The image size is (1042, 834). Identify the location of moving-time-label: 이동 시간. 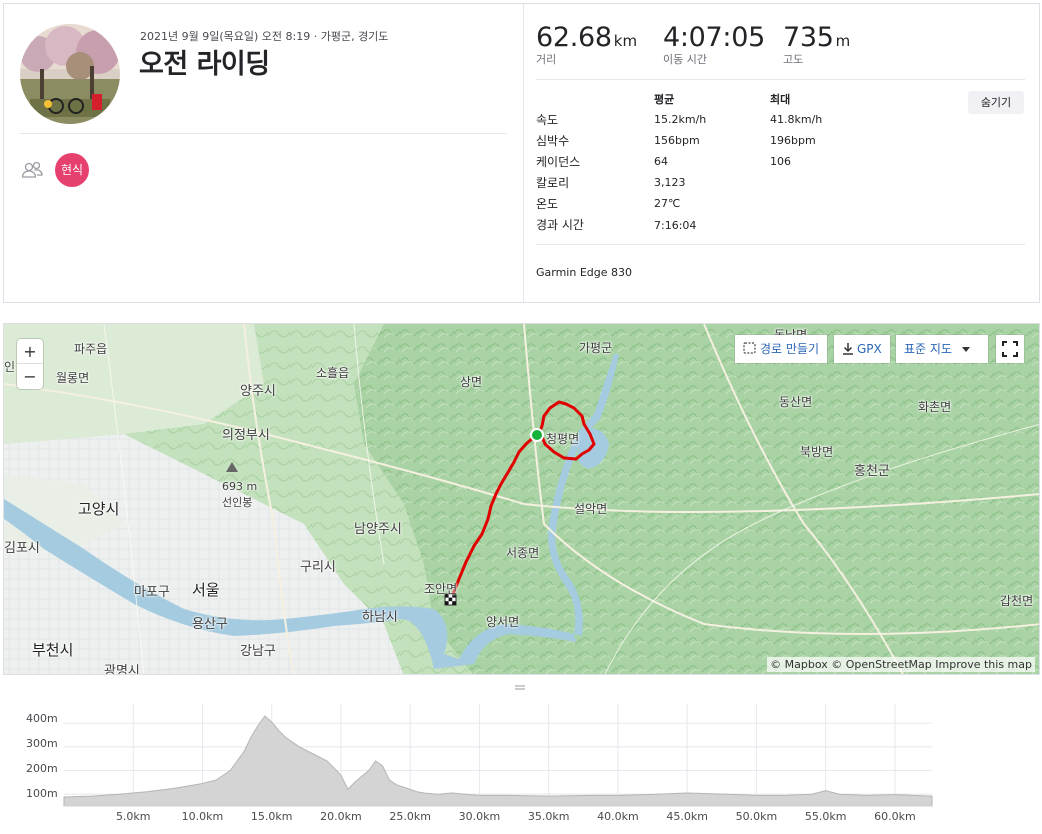
(685, 59).